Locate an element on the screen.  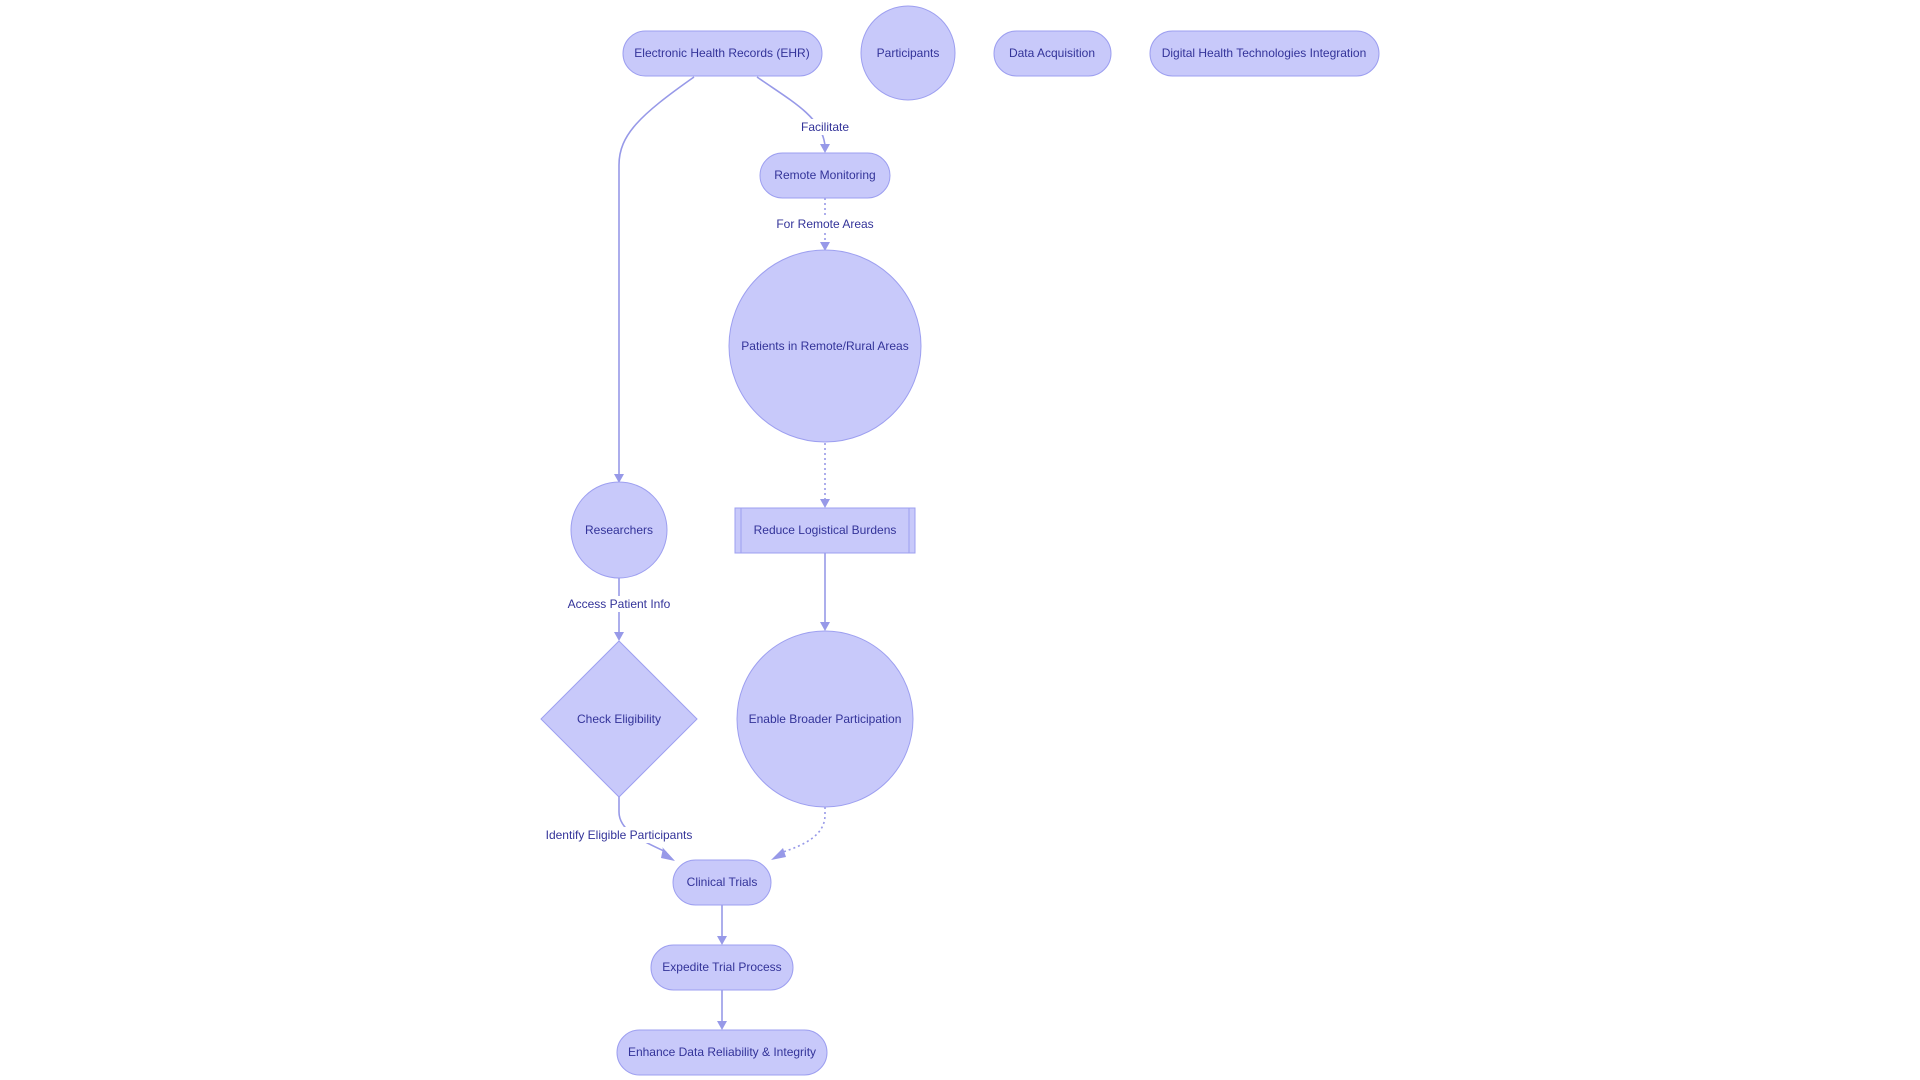
node-data-acquisition: Data Acquisition is located at coordinates (1052, 53).